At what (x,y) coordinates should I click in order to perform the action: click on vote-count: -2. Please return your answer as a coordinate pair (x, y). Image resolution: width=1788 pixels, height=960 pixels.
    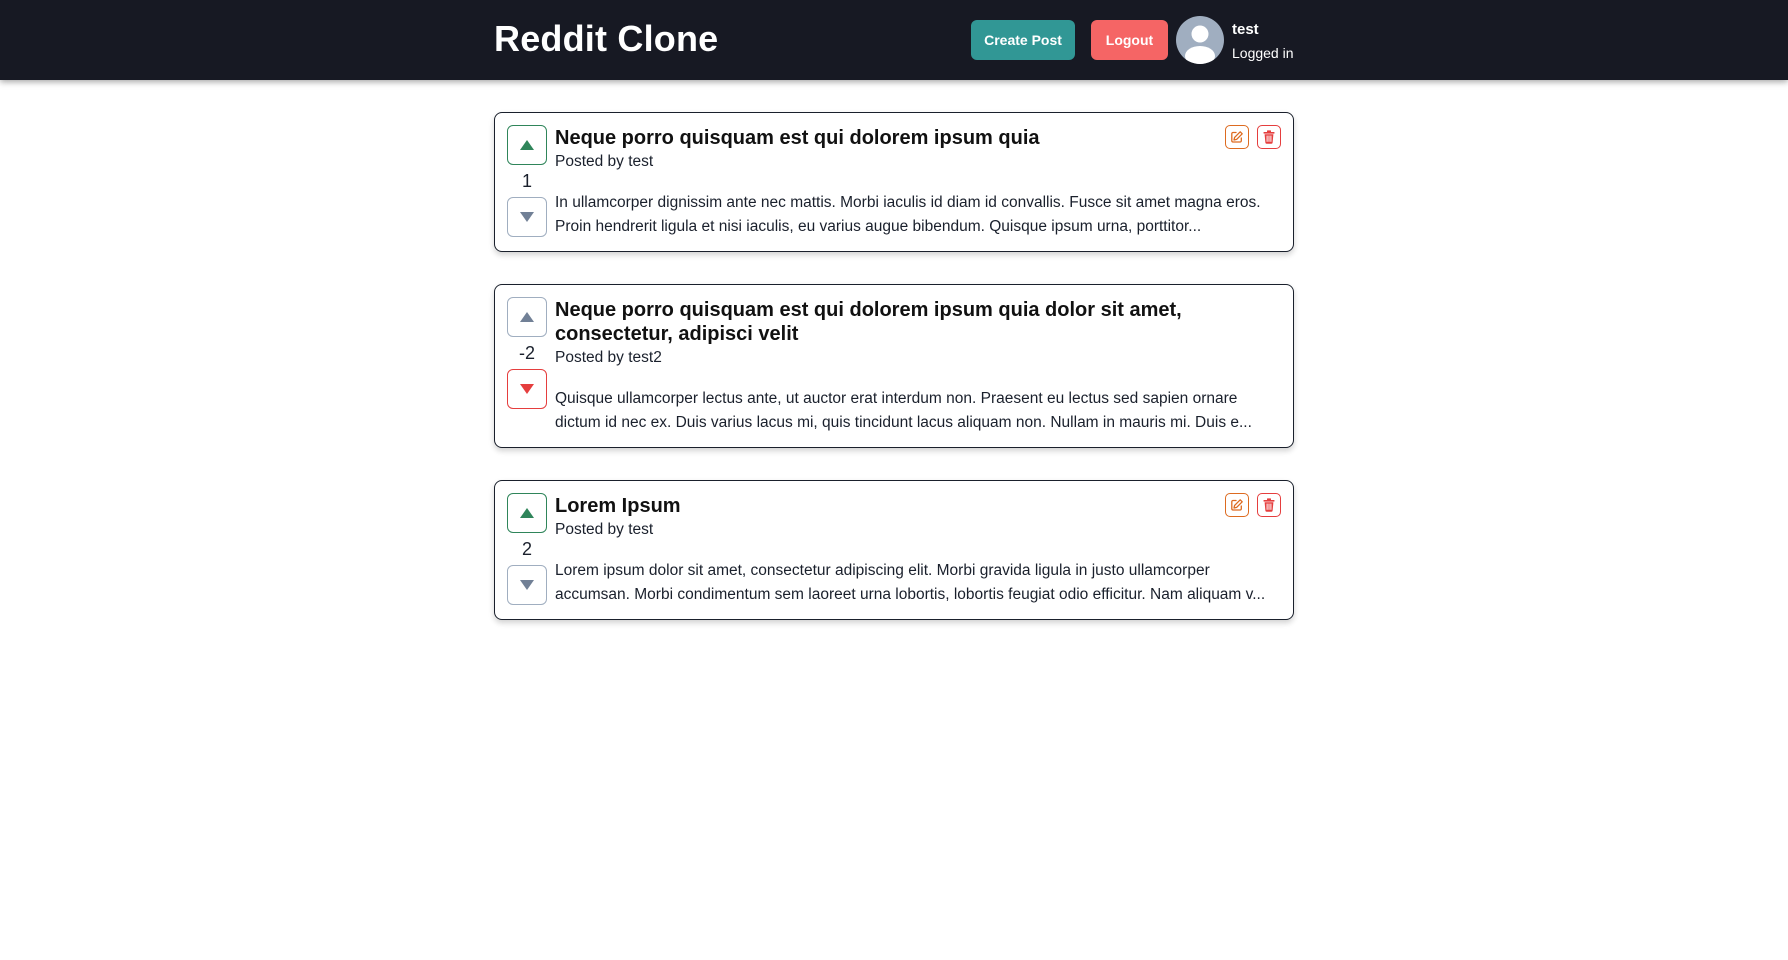
    Looking at the image, I should click on (526, 353).